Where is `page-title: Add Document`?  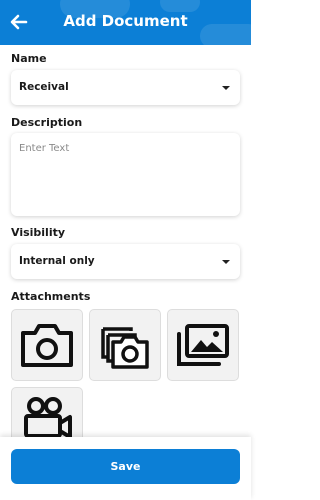
page-title: Add Document is located at coordinates (125, 21).